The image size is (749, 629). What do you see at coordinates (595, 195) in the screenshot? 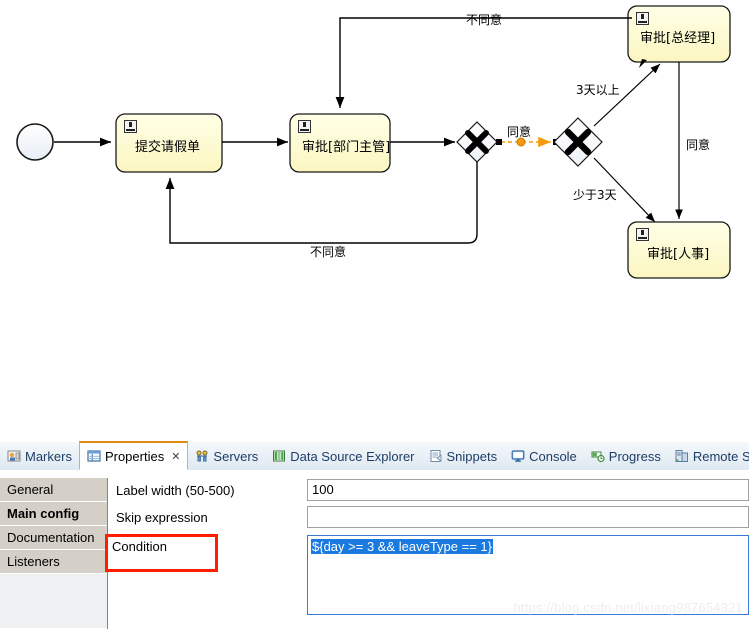
I see `edge-label-less-than-3-days: 少于3天` at bounding box center [595, 195].